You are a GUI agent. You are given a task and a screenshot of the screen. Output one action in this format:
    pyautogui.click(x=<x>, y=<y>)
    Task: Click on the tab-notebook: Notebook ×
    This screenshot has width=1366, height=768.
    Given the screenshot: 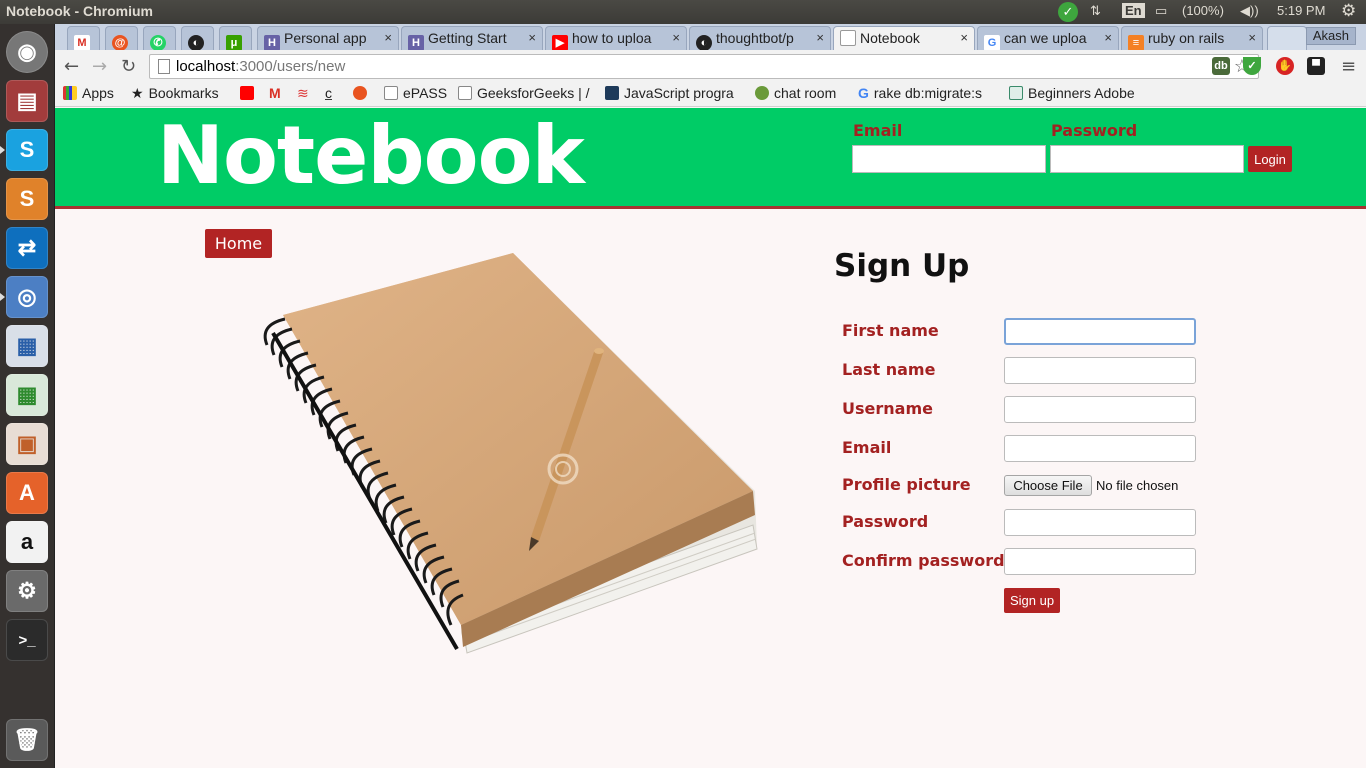 What is the action you would take?
    pyautogui.click(x=904, y=38)
    